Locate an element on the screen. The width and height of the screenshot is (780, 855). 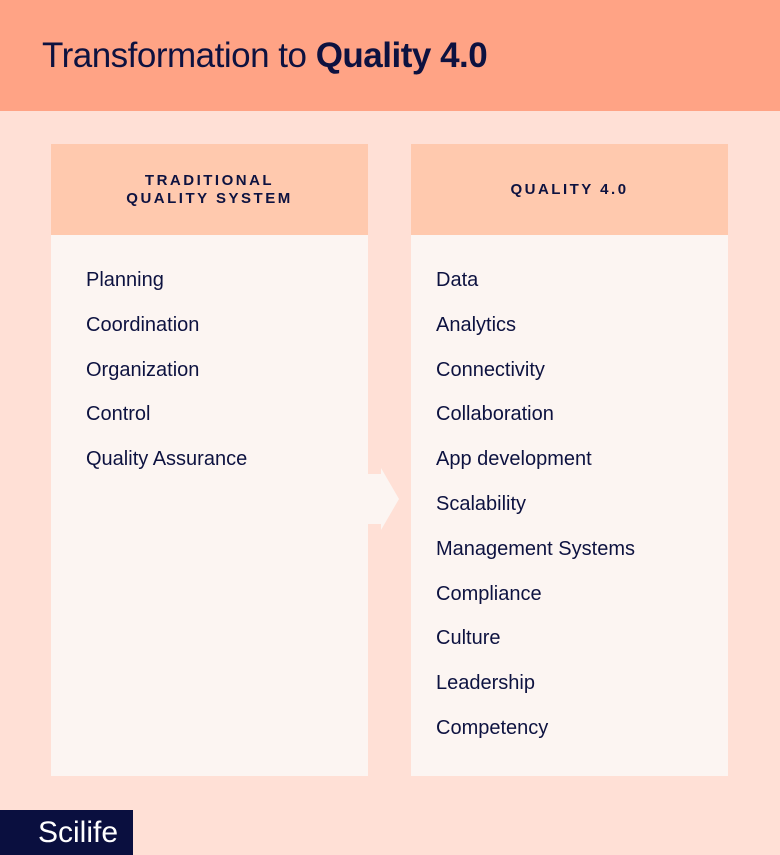
header-banner: Transformation to Quality 4.0 is located at coordinates (390, 55).